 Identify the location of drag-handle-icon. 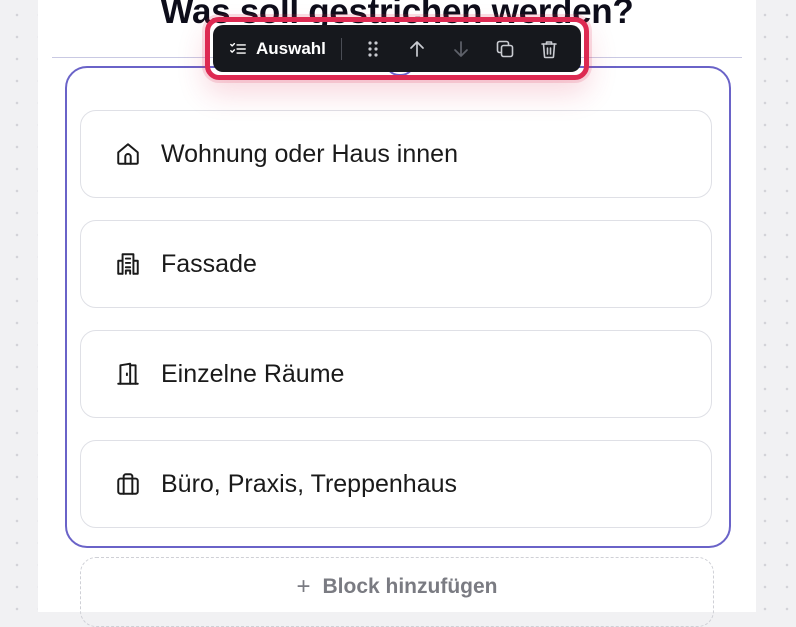
(373, 48).